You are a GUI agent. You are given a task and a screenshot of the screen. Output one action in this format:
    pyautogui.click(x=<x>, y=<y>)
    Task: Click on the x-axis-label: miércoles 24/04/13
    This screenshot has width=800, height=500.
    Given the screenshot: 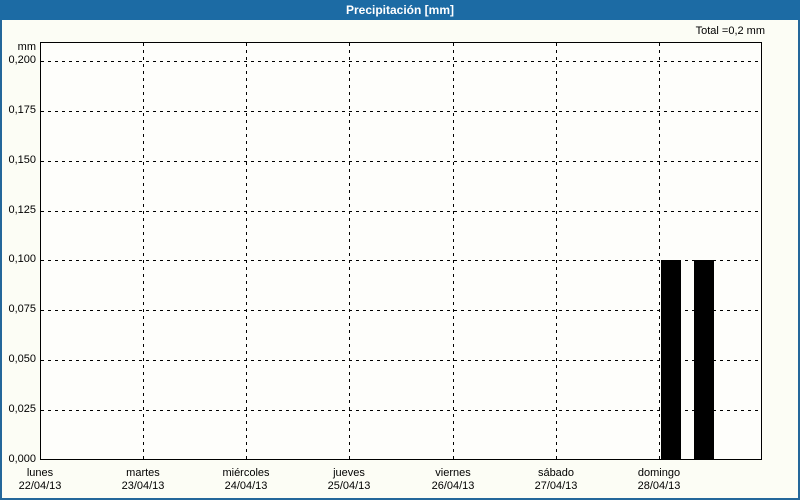 What is the action you would take?
    pyautogui.click(x=245, y=480)
    